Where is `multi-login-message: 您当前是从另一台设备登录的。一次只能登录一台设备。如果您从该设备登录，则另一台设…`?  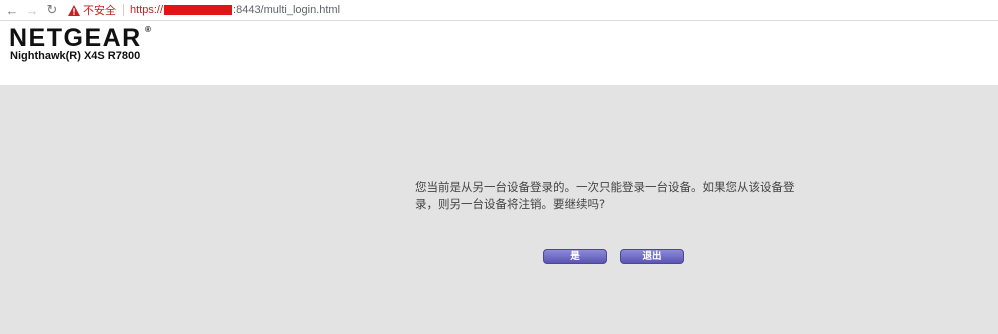
multi-login-message: 您当前是从另一台设备登录的。一次只能登录一台设备。如果您从该设备登录，则另一台设… is located at coordinates (605, 195).